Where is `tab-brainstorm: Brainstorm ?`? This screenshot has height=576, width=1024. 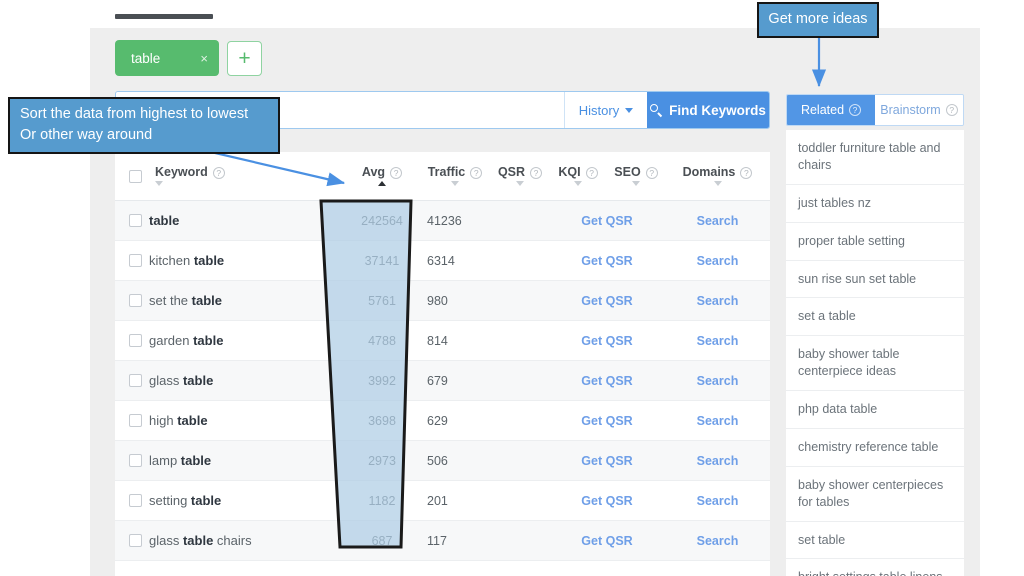 tab-brainstorm: Brainstorm ? is located at coordinates (919, 110).